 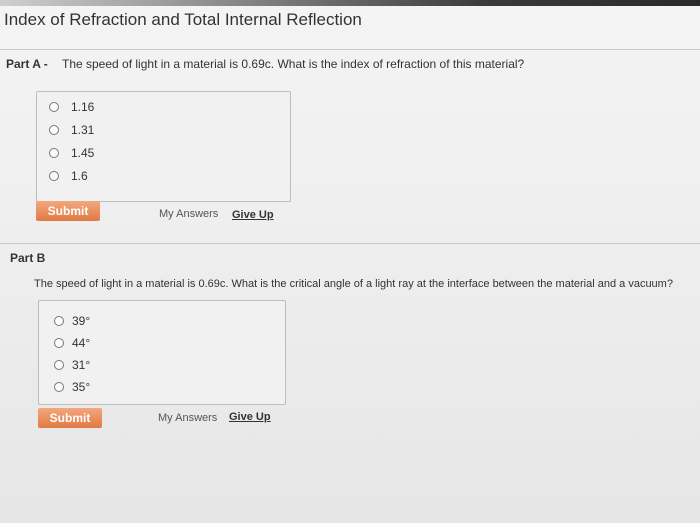 I want to click on part-a-choice-3: 1.45, so click(x=71, y=153).